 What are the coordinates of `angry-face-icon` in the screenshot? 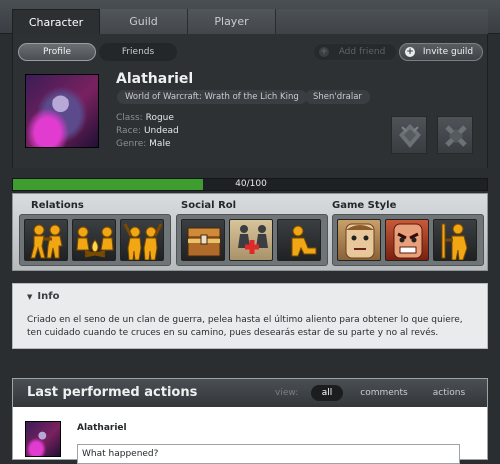 It's located at (407, 240).